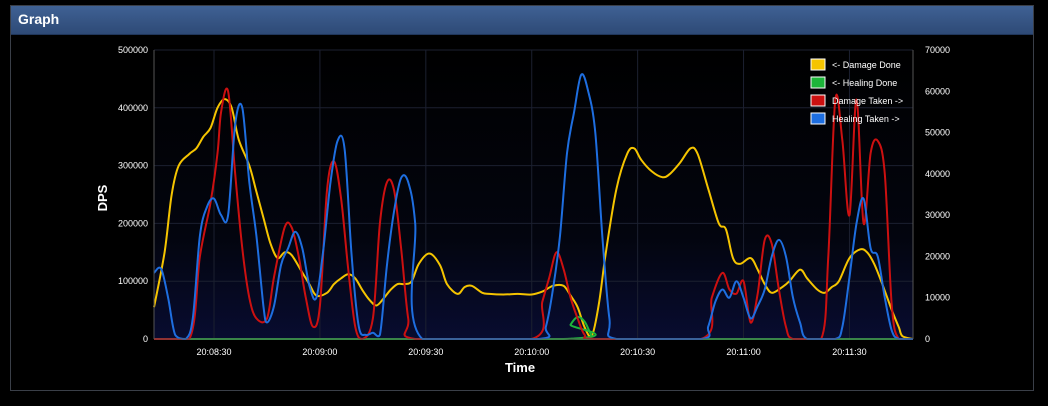  I want to click on y2-tick-label: 20000, so click(937, 256).